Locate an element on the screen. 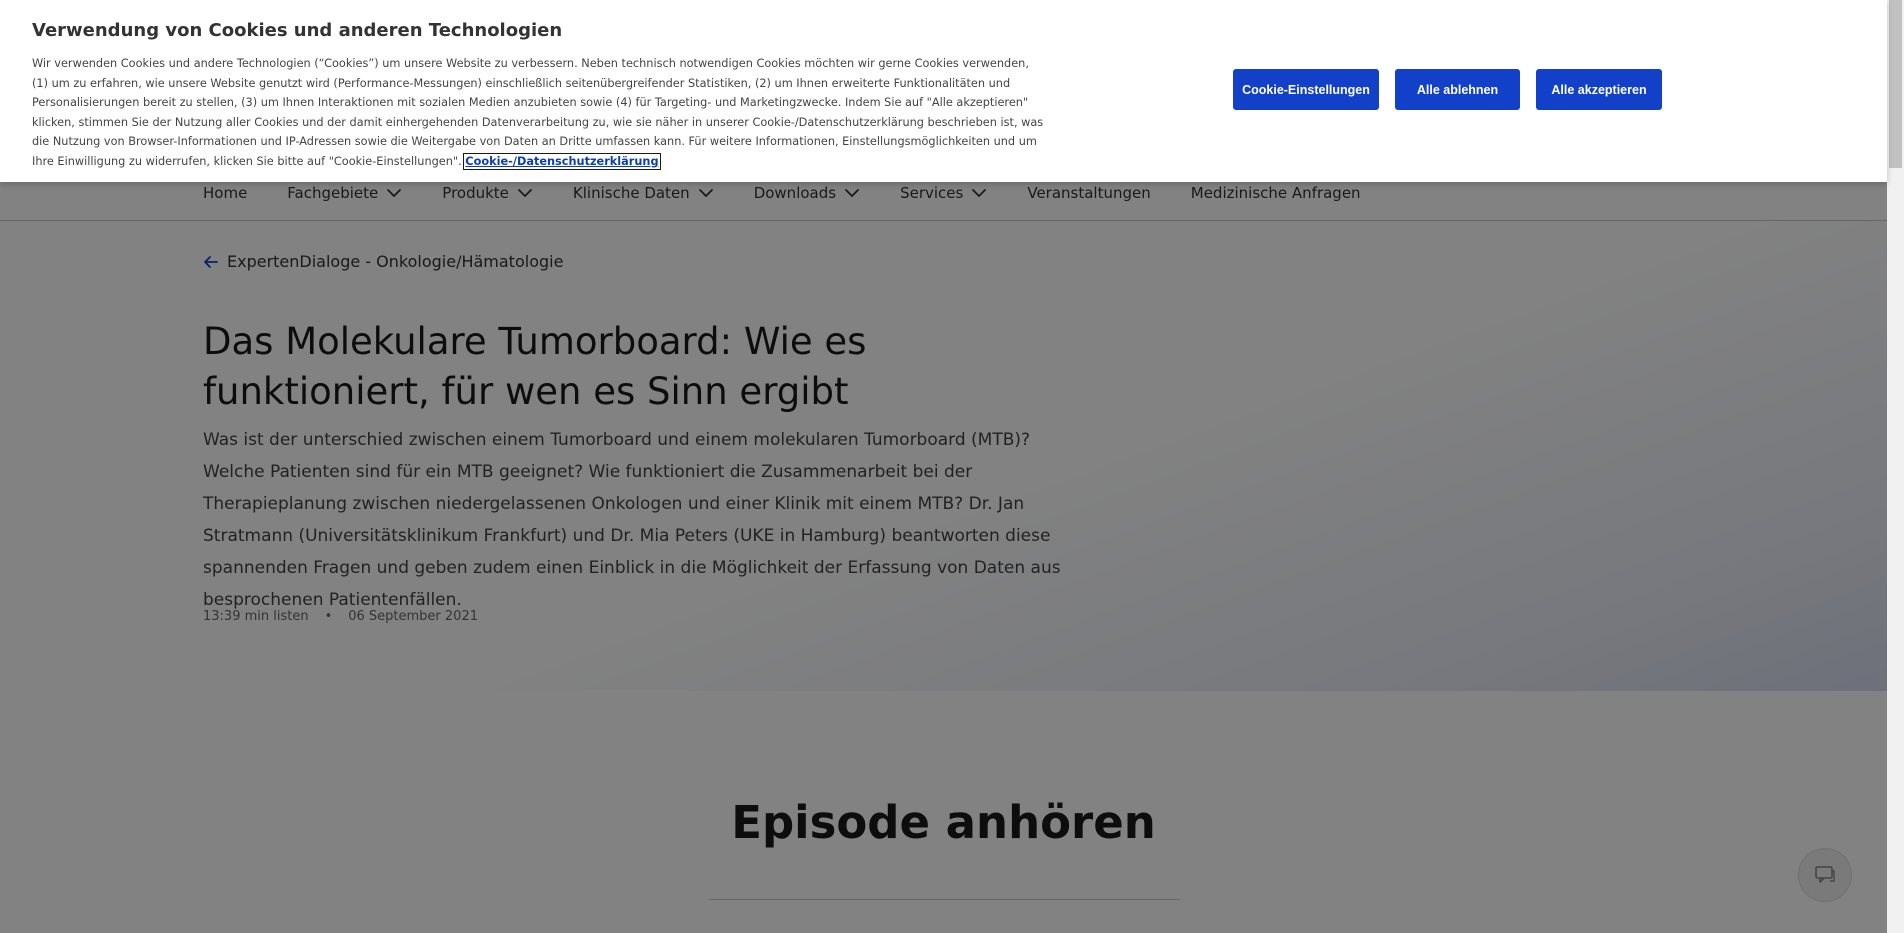 The height and width of the screenshot is (933, 1904). reject-all-button: Alle ablehnen is located at coordinates (1457, 89).